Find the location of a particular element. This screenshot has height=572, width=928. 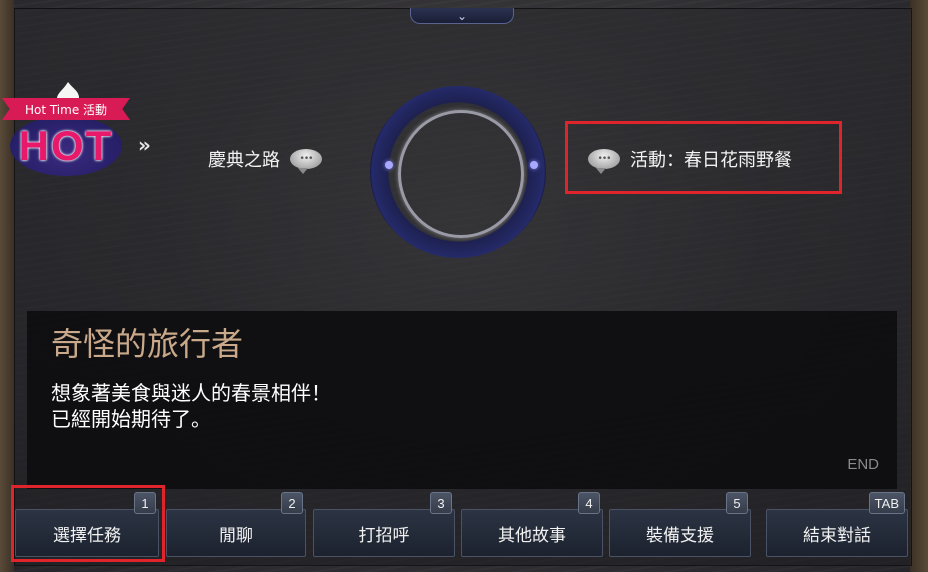

dialogue-line: 已經開始期待了。 is located at coordinates (131, 419).